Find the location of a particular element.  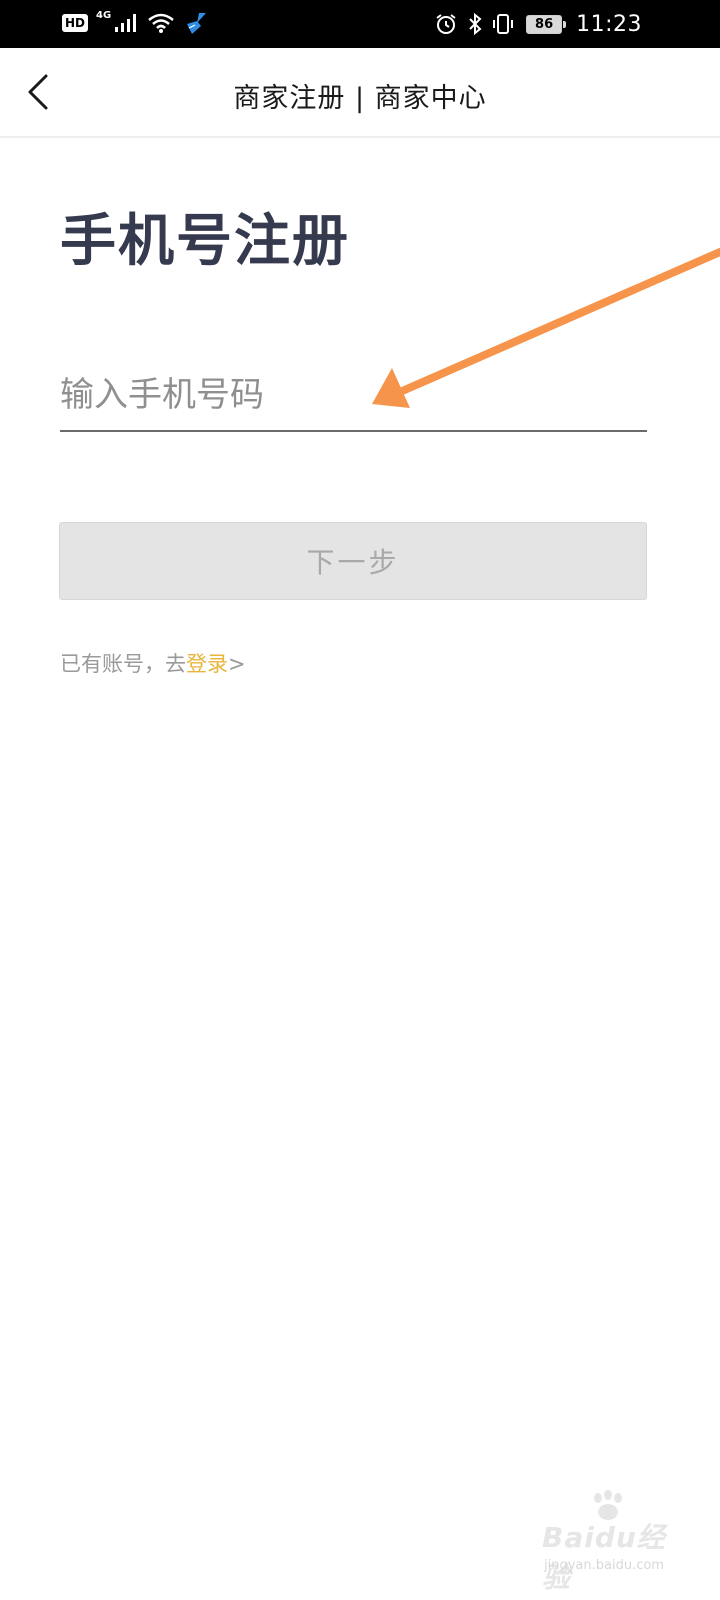

status-bar-left: HD 4G is located at coordinates (135, 23).